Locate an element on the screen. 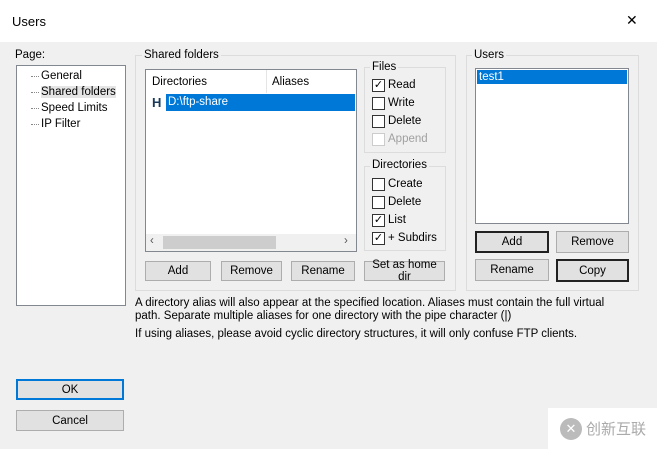  dirs-checkbox-subdirs: ✓ + Subdirs is located at coordinates (404, 238).